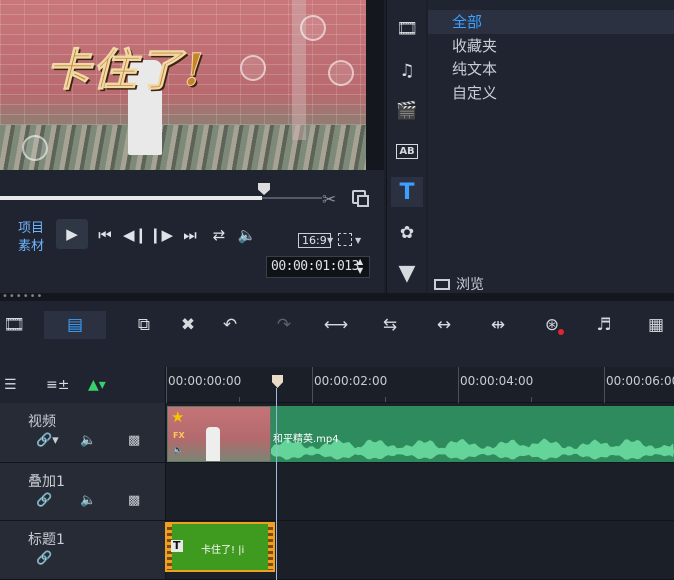 This screenshot has width=674, height=580. I want to click on title-library-button: T, so click(407, 192).